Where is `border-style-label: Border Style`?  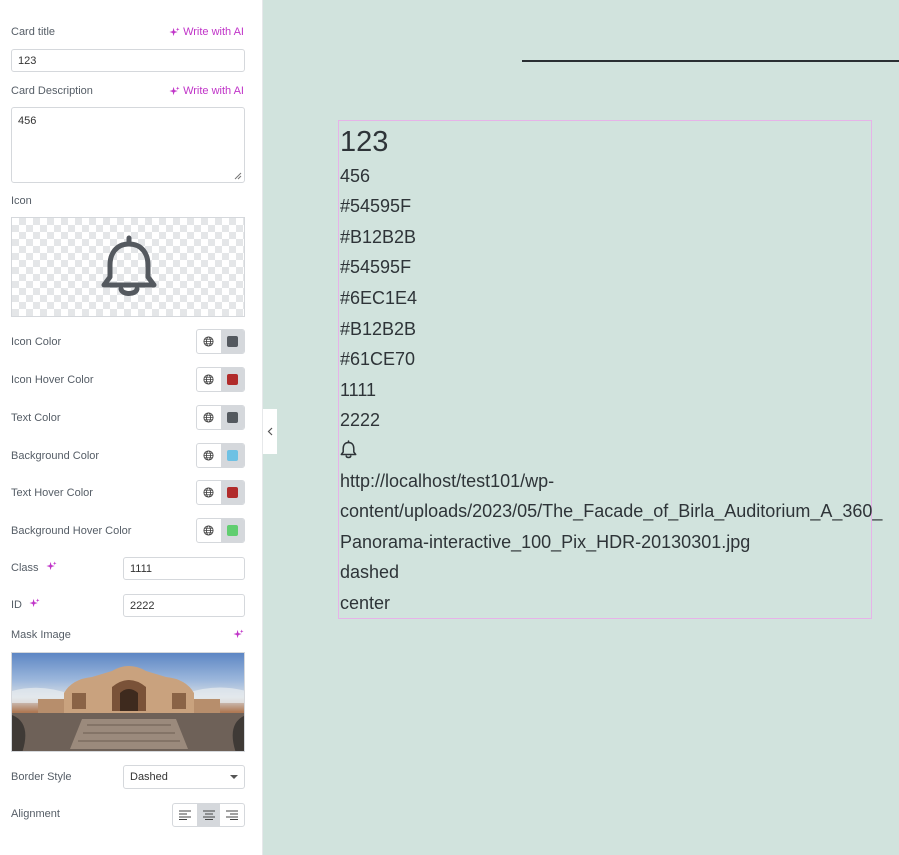
border-style-label: Border Style is located at coordinates (41, 777).